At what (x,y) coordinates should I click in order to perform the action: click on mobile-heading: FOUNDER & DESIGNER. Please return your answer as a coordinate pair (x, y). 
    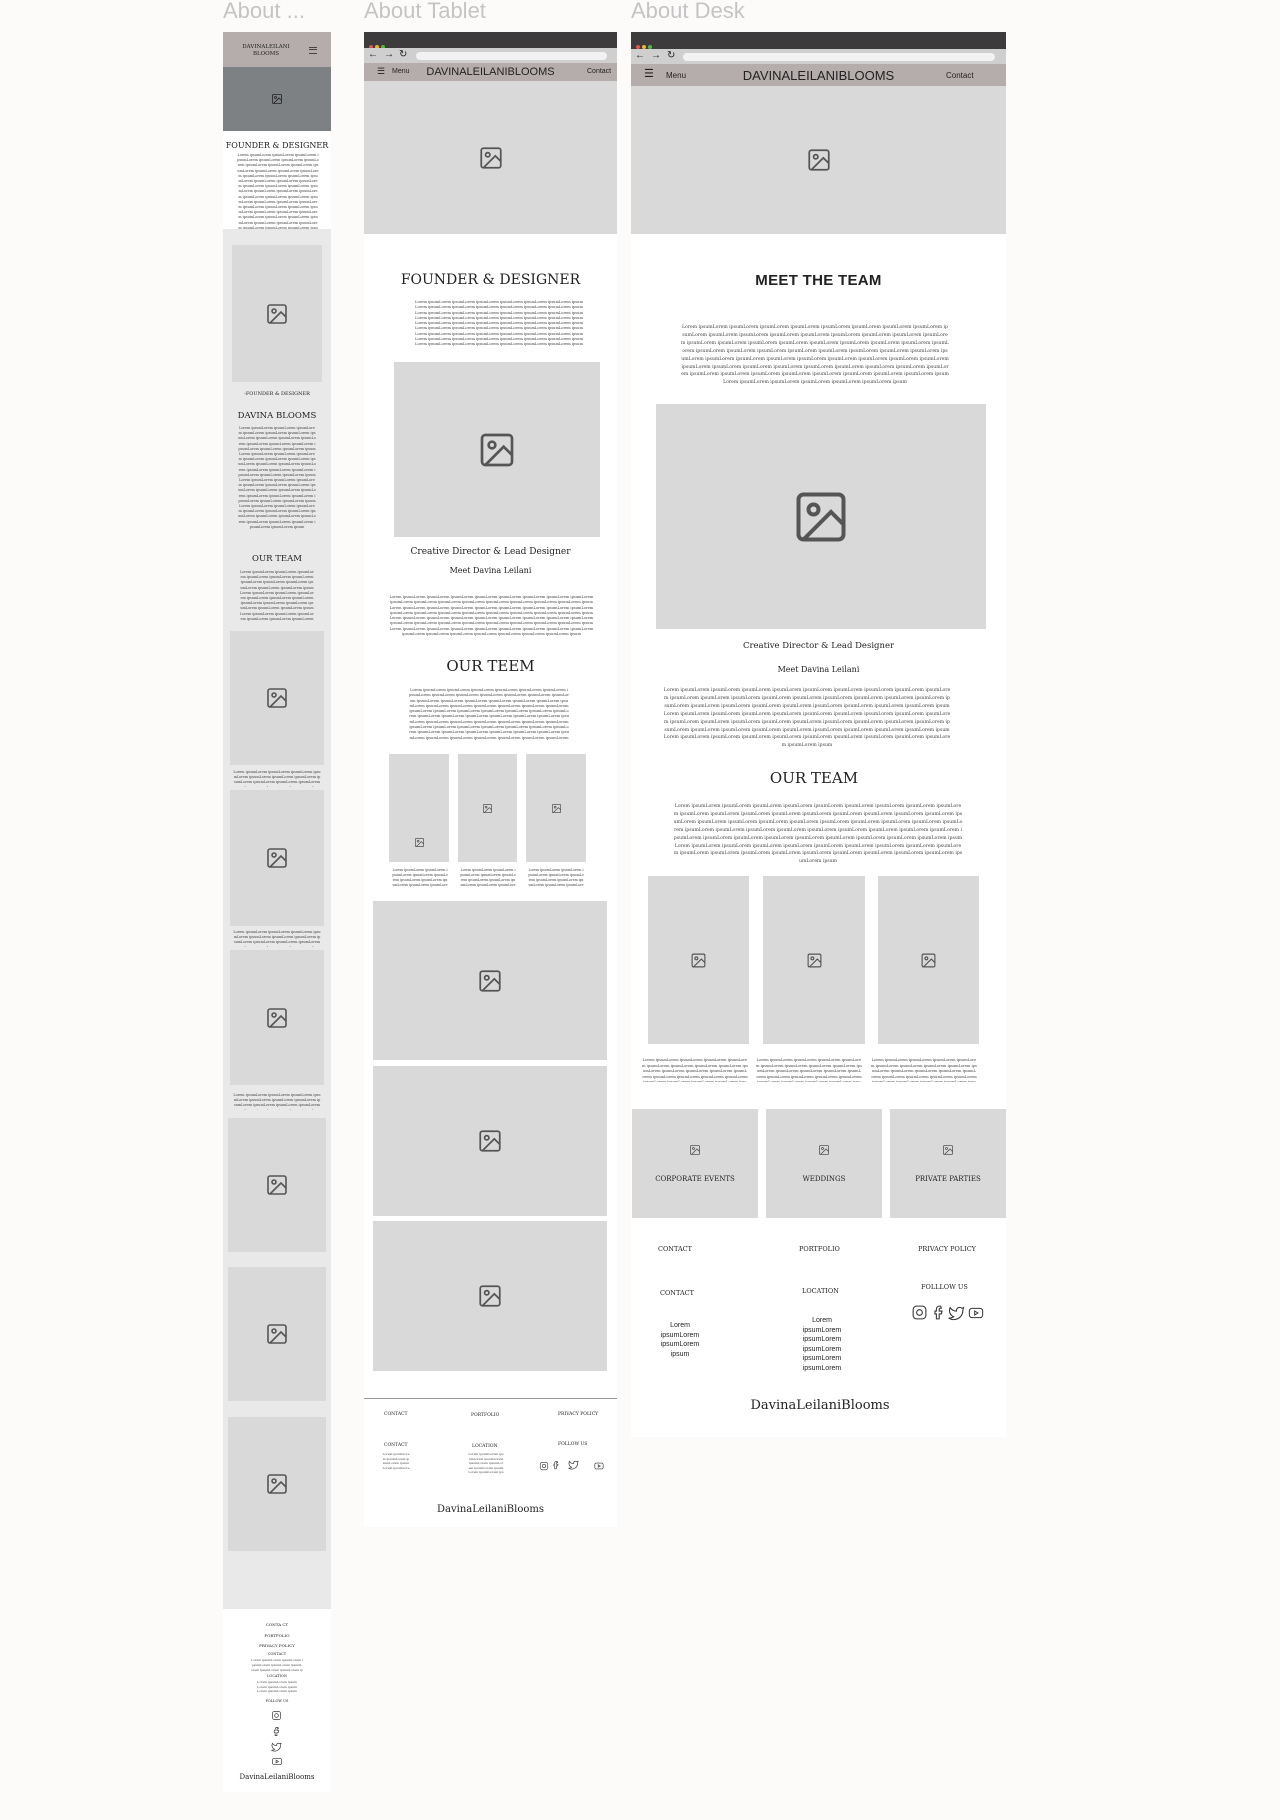
    Looking at the image, I should click on (277, 145).